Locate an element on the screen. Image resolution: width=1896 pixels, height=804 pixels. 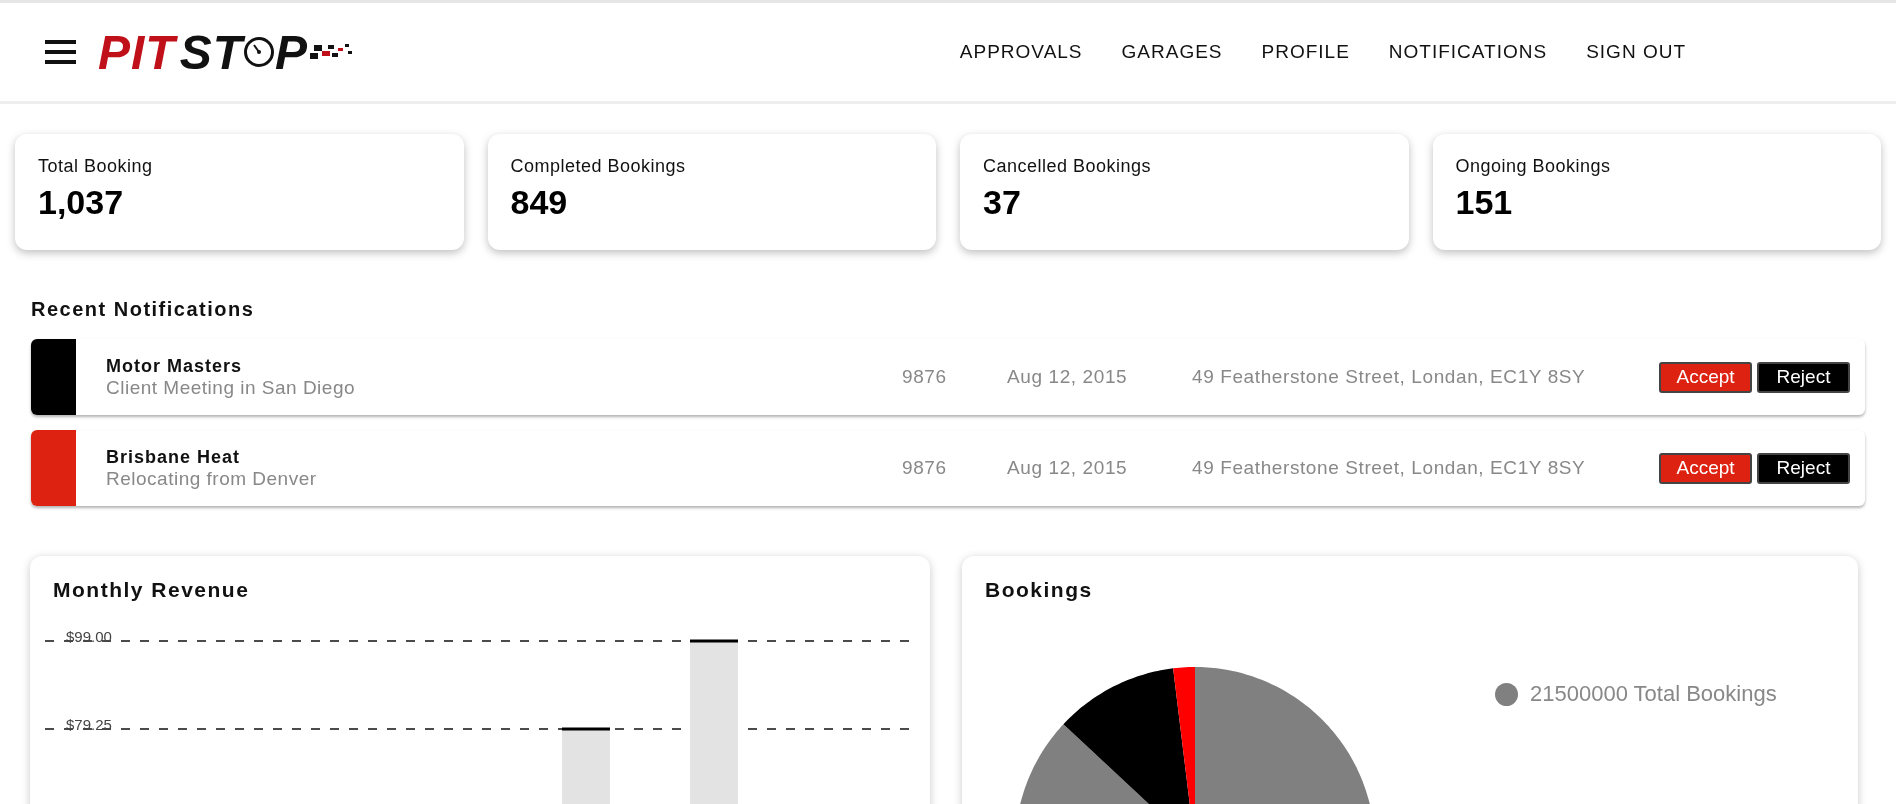
menu-icon is located at coordinates (60, 52).